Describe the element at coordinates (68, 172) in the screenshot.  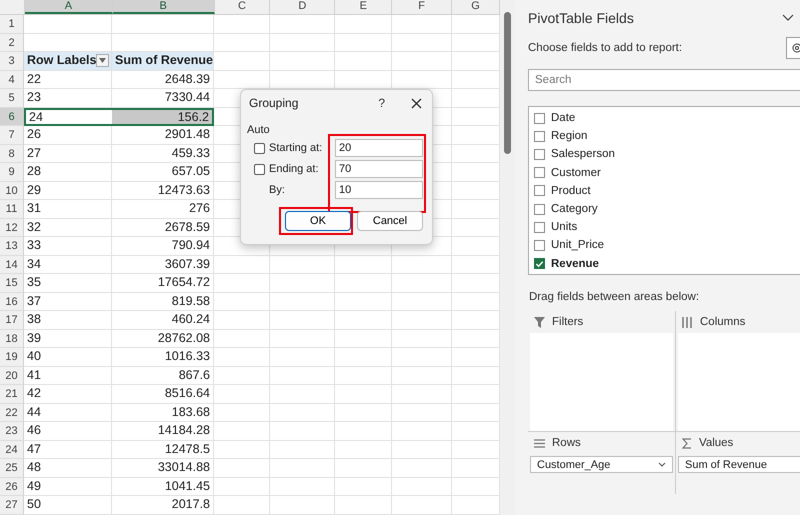
I see `table-cell: 28` at that location.